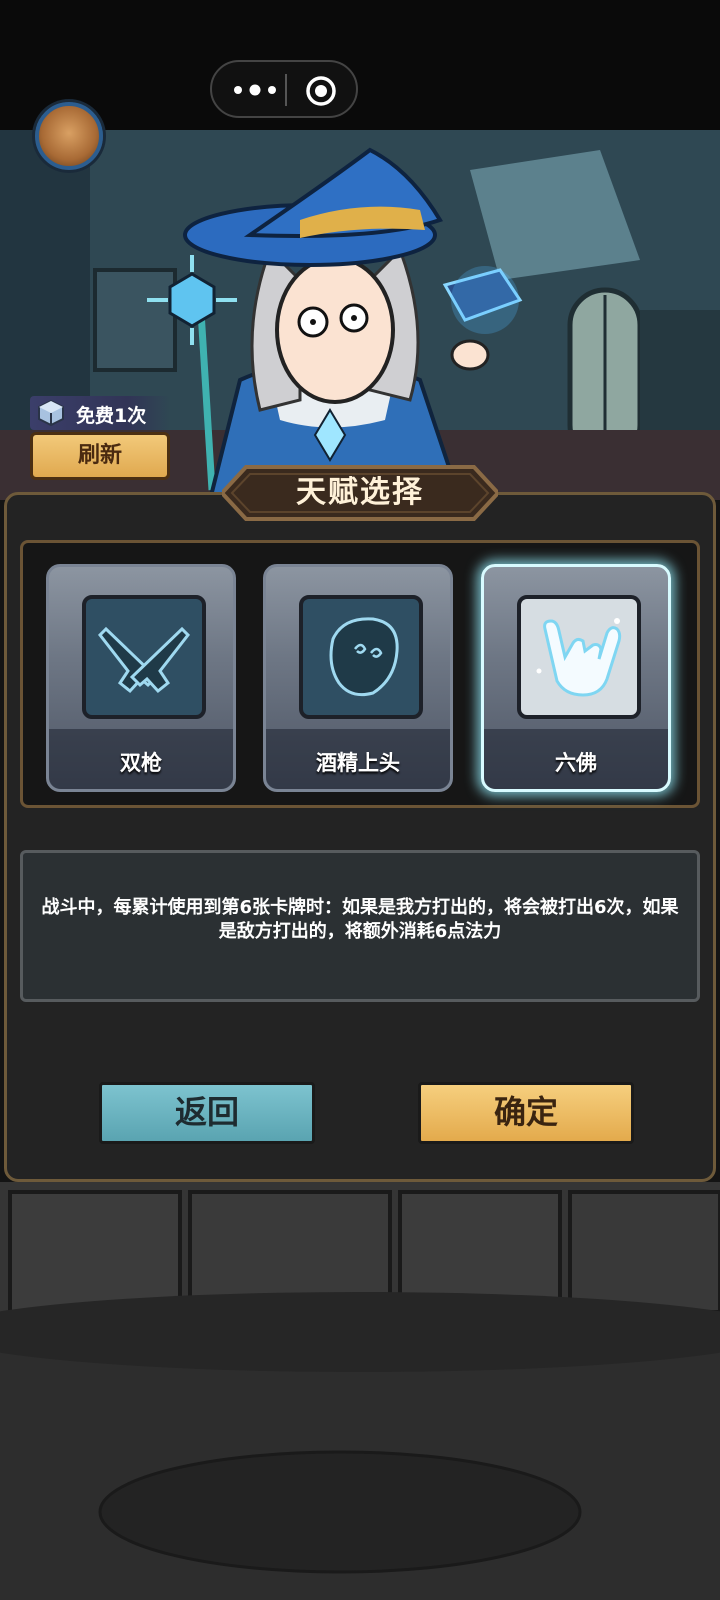 Image resolution: width=720 pixels, height=1600 pixels. I want to click on mini-program-capsule, so click(284, 89).